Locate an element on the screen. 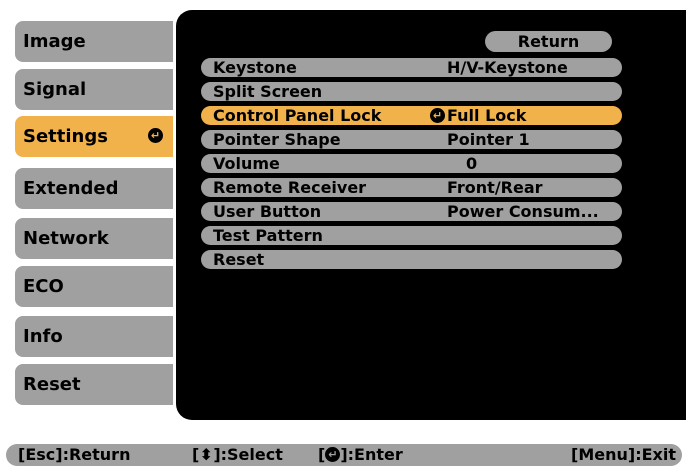 The height and width of the screenshot is (470, 686). menu-row-split-screen: Split Screen is located at coordinates (411, 91).